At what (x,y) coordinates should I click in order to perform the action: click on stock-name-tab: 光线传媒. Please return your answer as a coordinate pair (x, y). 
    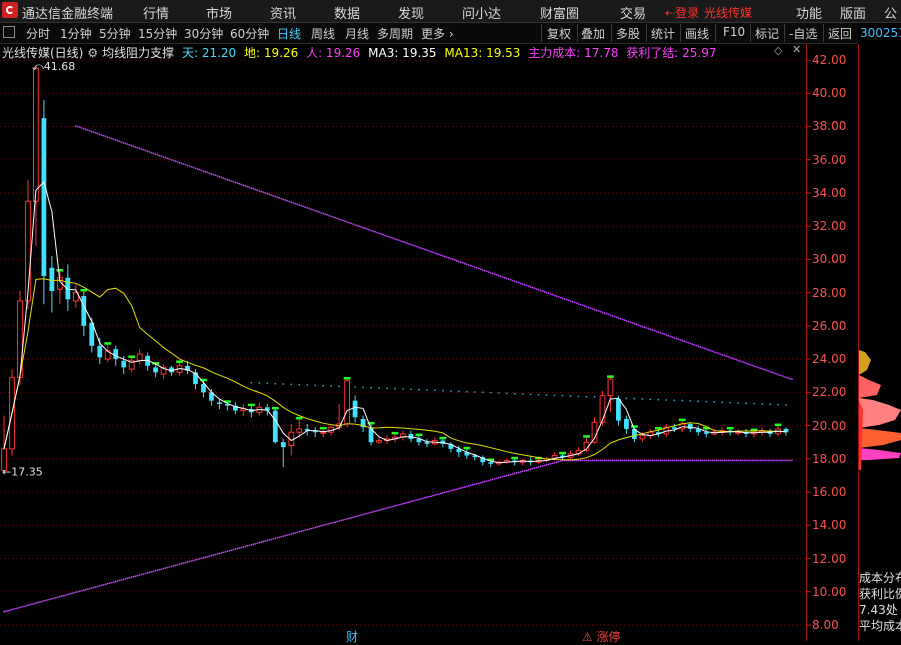
    Looking at the image, I should click on (728, 12).